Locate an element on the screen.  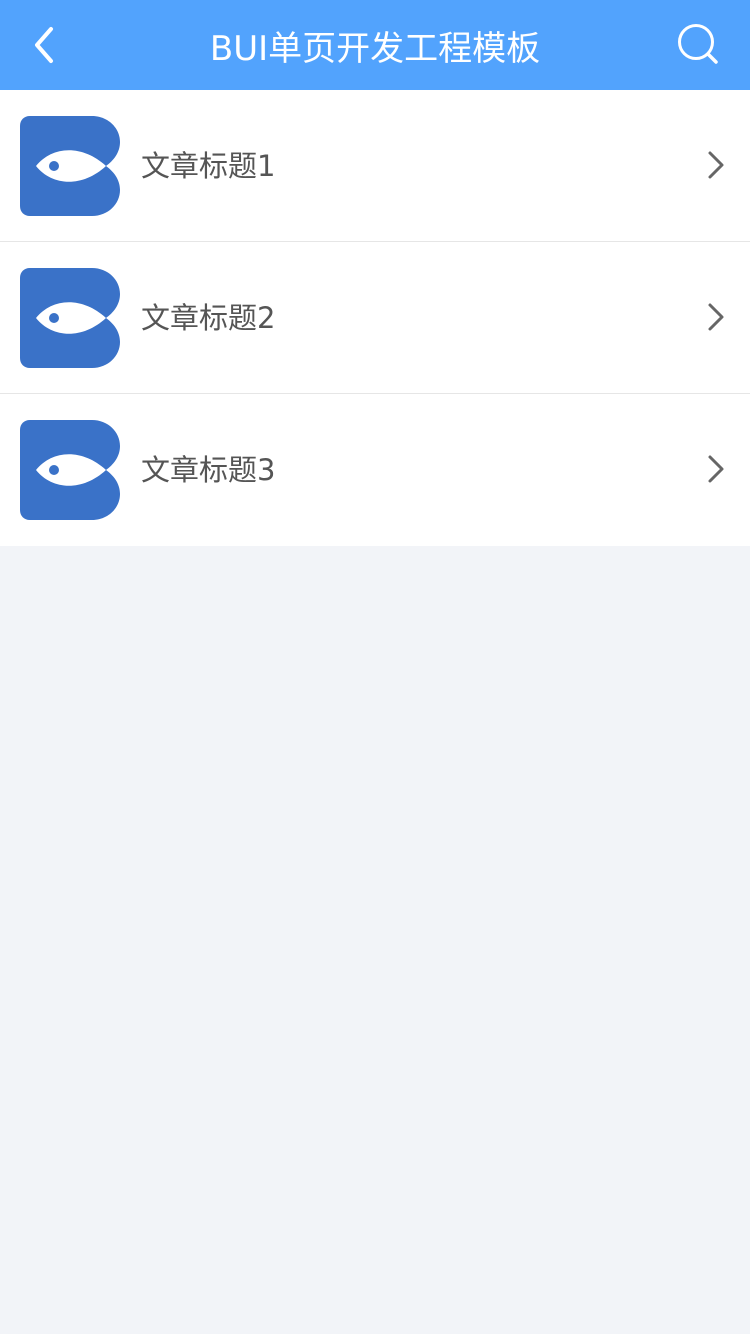
chevron-left-icon is located at coordinates (44, 45).